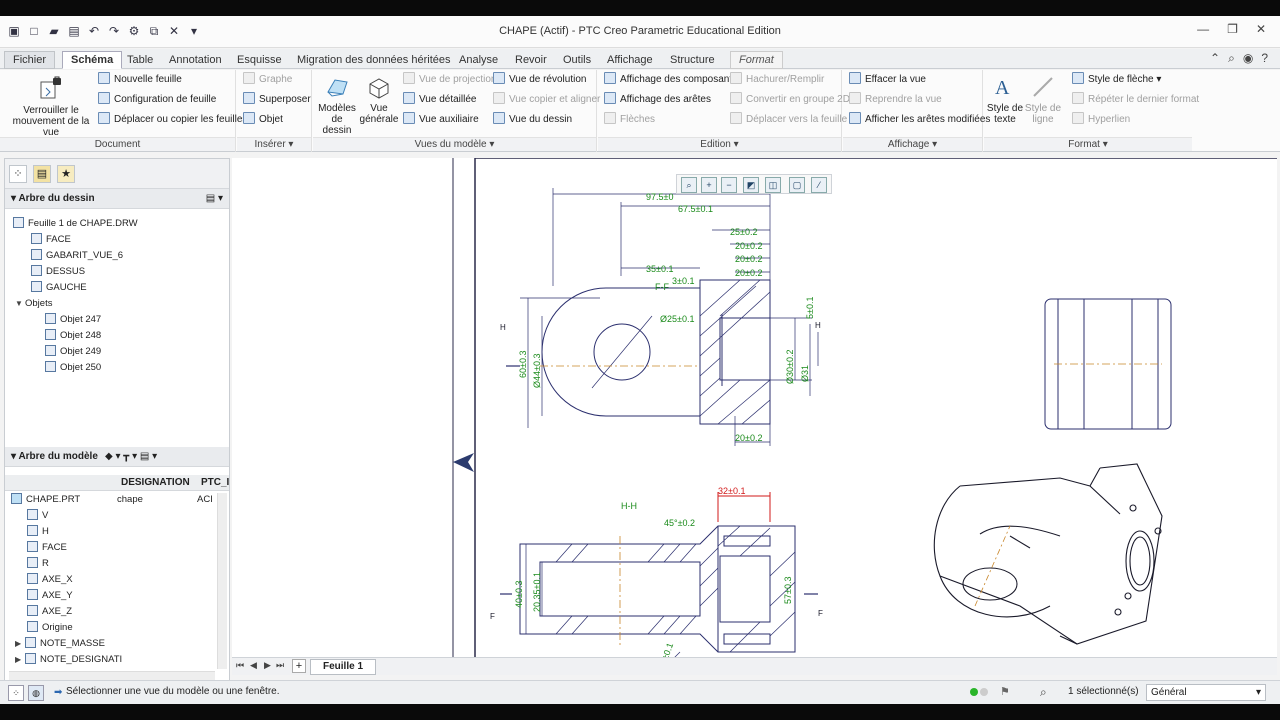 The height and width of the screenshot is (720, 1280). I want to click on zoom-in-icon: +, so click(709, 185).